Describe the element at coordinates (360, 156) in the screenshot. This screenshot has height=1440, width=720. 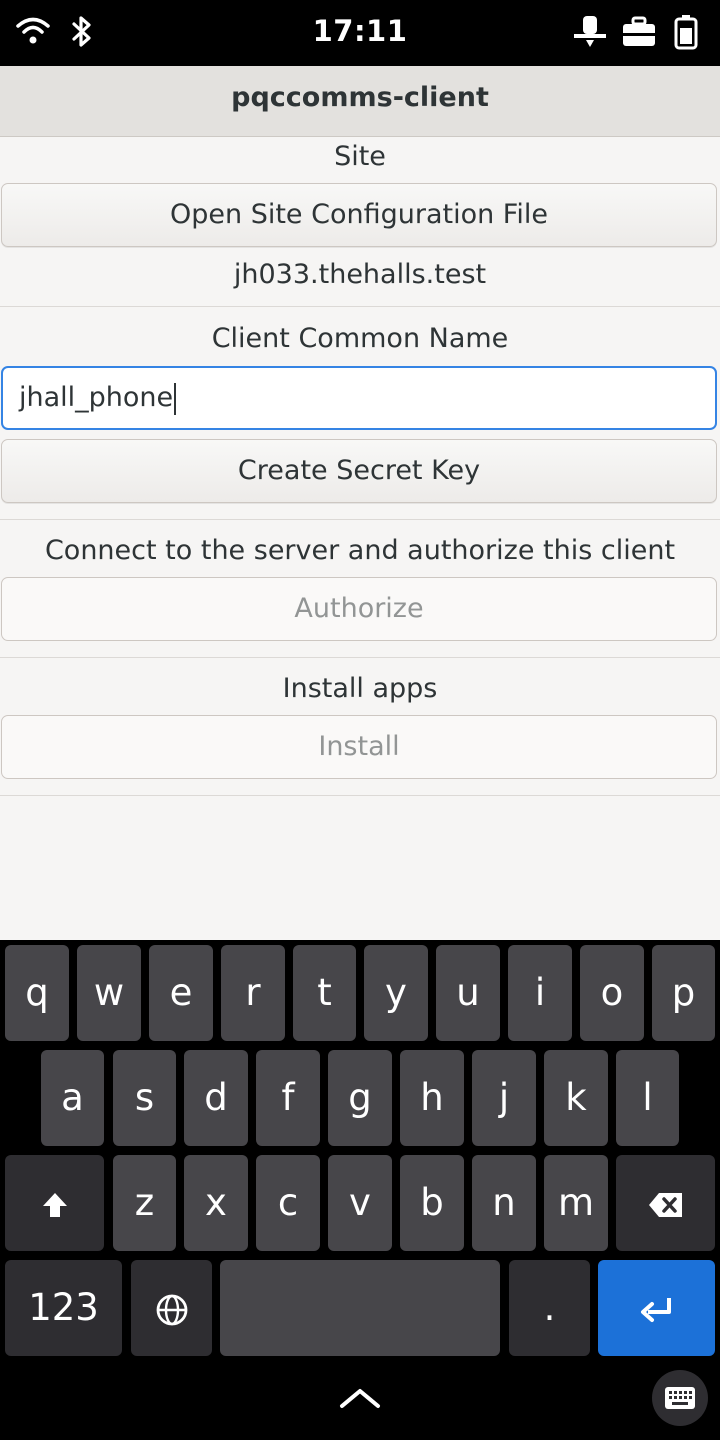
I see `site-label: Site` at that location.